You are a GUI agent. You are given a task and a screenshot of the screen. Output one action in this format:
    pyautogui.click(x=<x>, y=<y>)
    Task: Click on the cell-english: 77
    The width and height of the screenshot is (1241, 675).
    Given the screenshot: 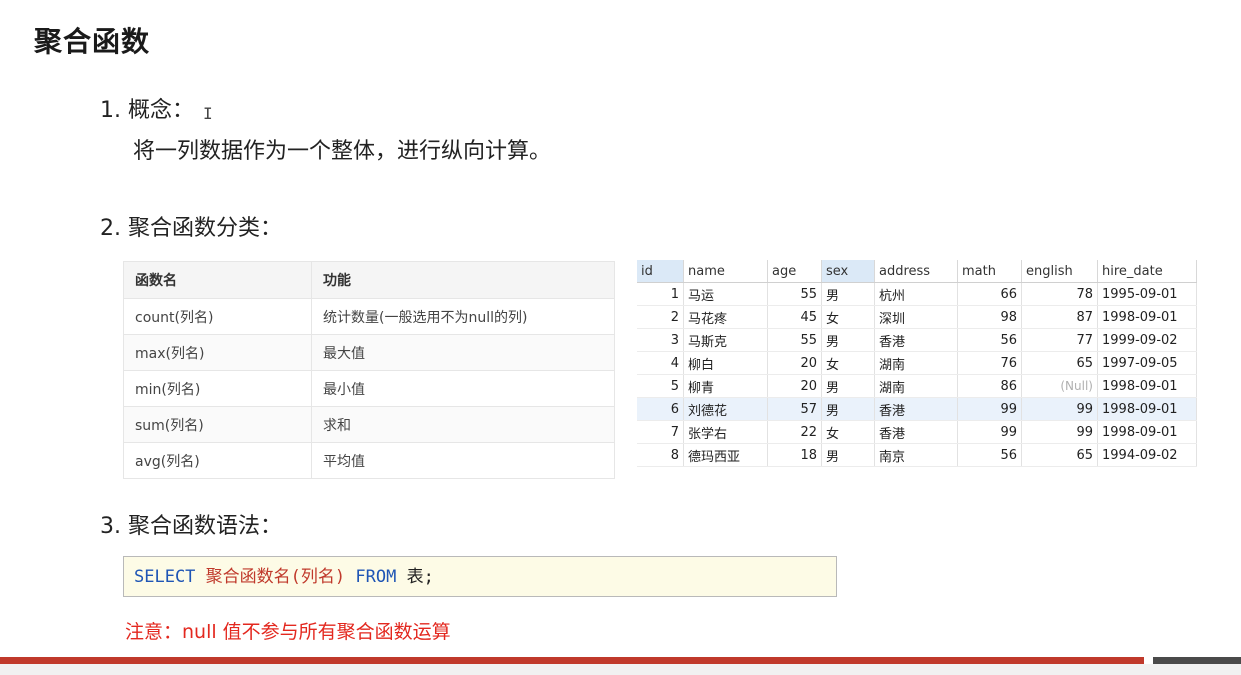 What is the action you would take?
    pyautogui.click(x=1059, y=340)
    